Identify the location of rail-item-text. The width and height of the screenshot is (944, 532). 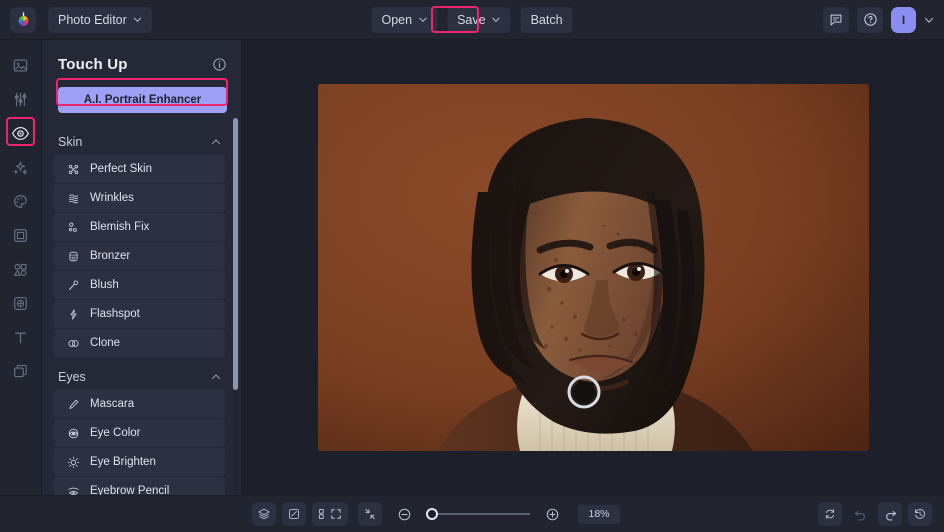
(21, 337).